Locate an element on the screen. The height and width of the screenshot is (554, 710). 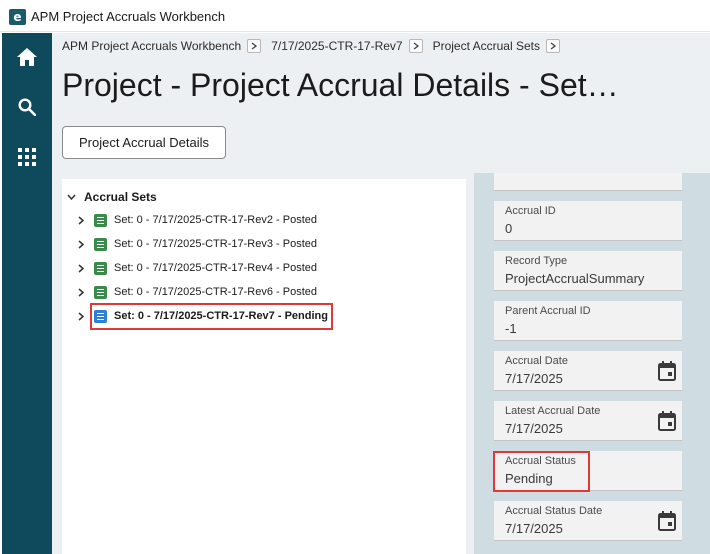
tree-item-set: Set: 0 - 7/17/2025-CTR-17-Rev2 - Posted is located at coordinates (196, 220).